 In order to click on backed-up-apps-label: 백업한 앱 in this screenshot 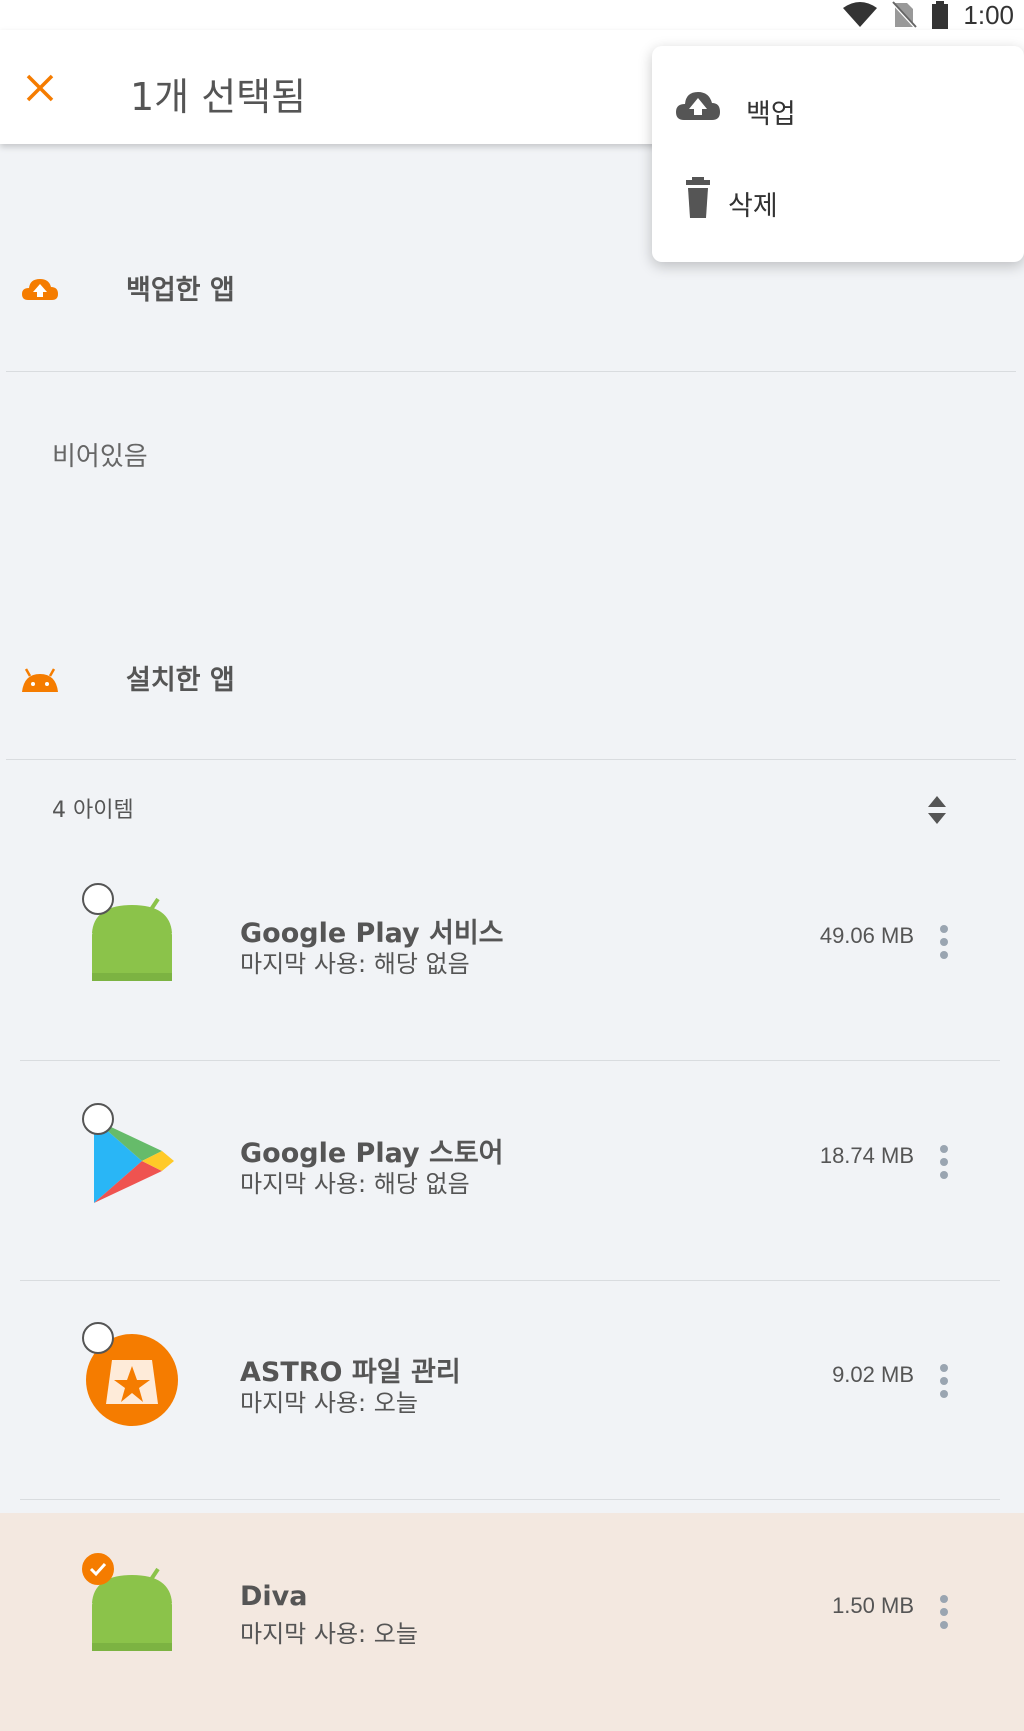, I will do `click(180, 290)`.